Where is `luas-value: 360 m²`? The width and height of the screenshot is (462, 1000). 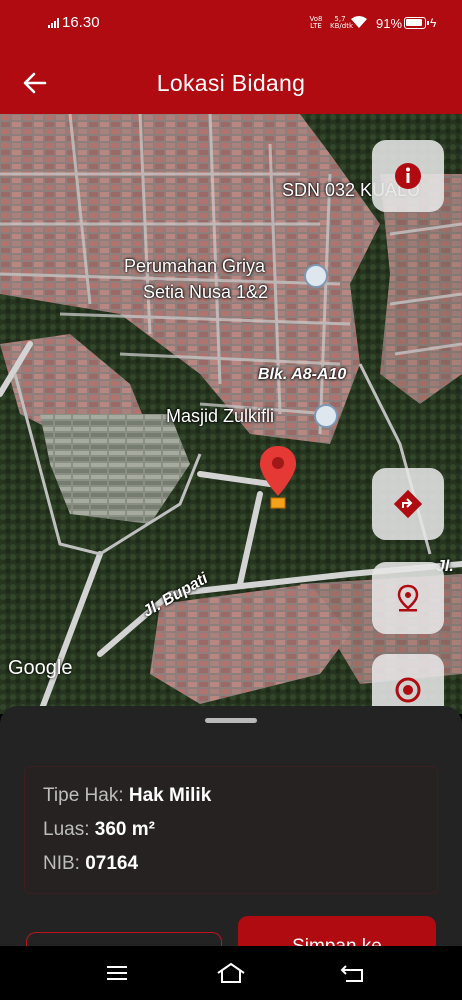 luas-value: 360 m² is located at coordinates (124, 829).